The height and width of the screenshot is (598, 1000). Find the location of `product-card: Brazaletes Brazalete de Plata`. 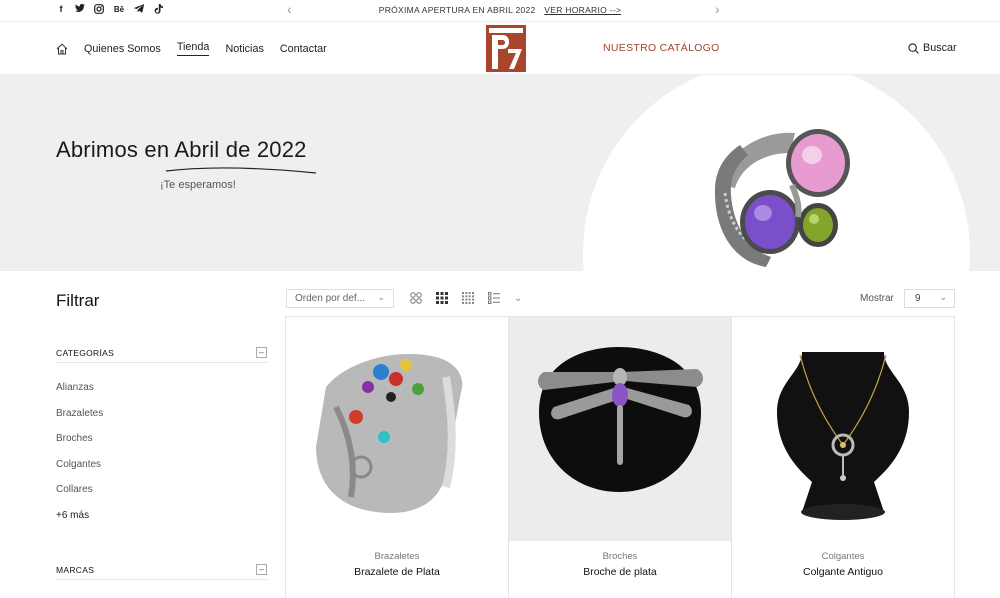

product-card: Brazaletes Brazalete de Plata is located at coordinates (396, 457).